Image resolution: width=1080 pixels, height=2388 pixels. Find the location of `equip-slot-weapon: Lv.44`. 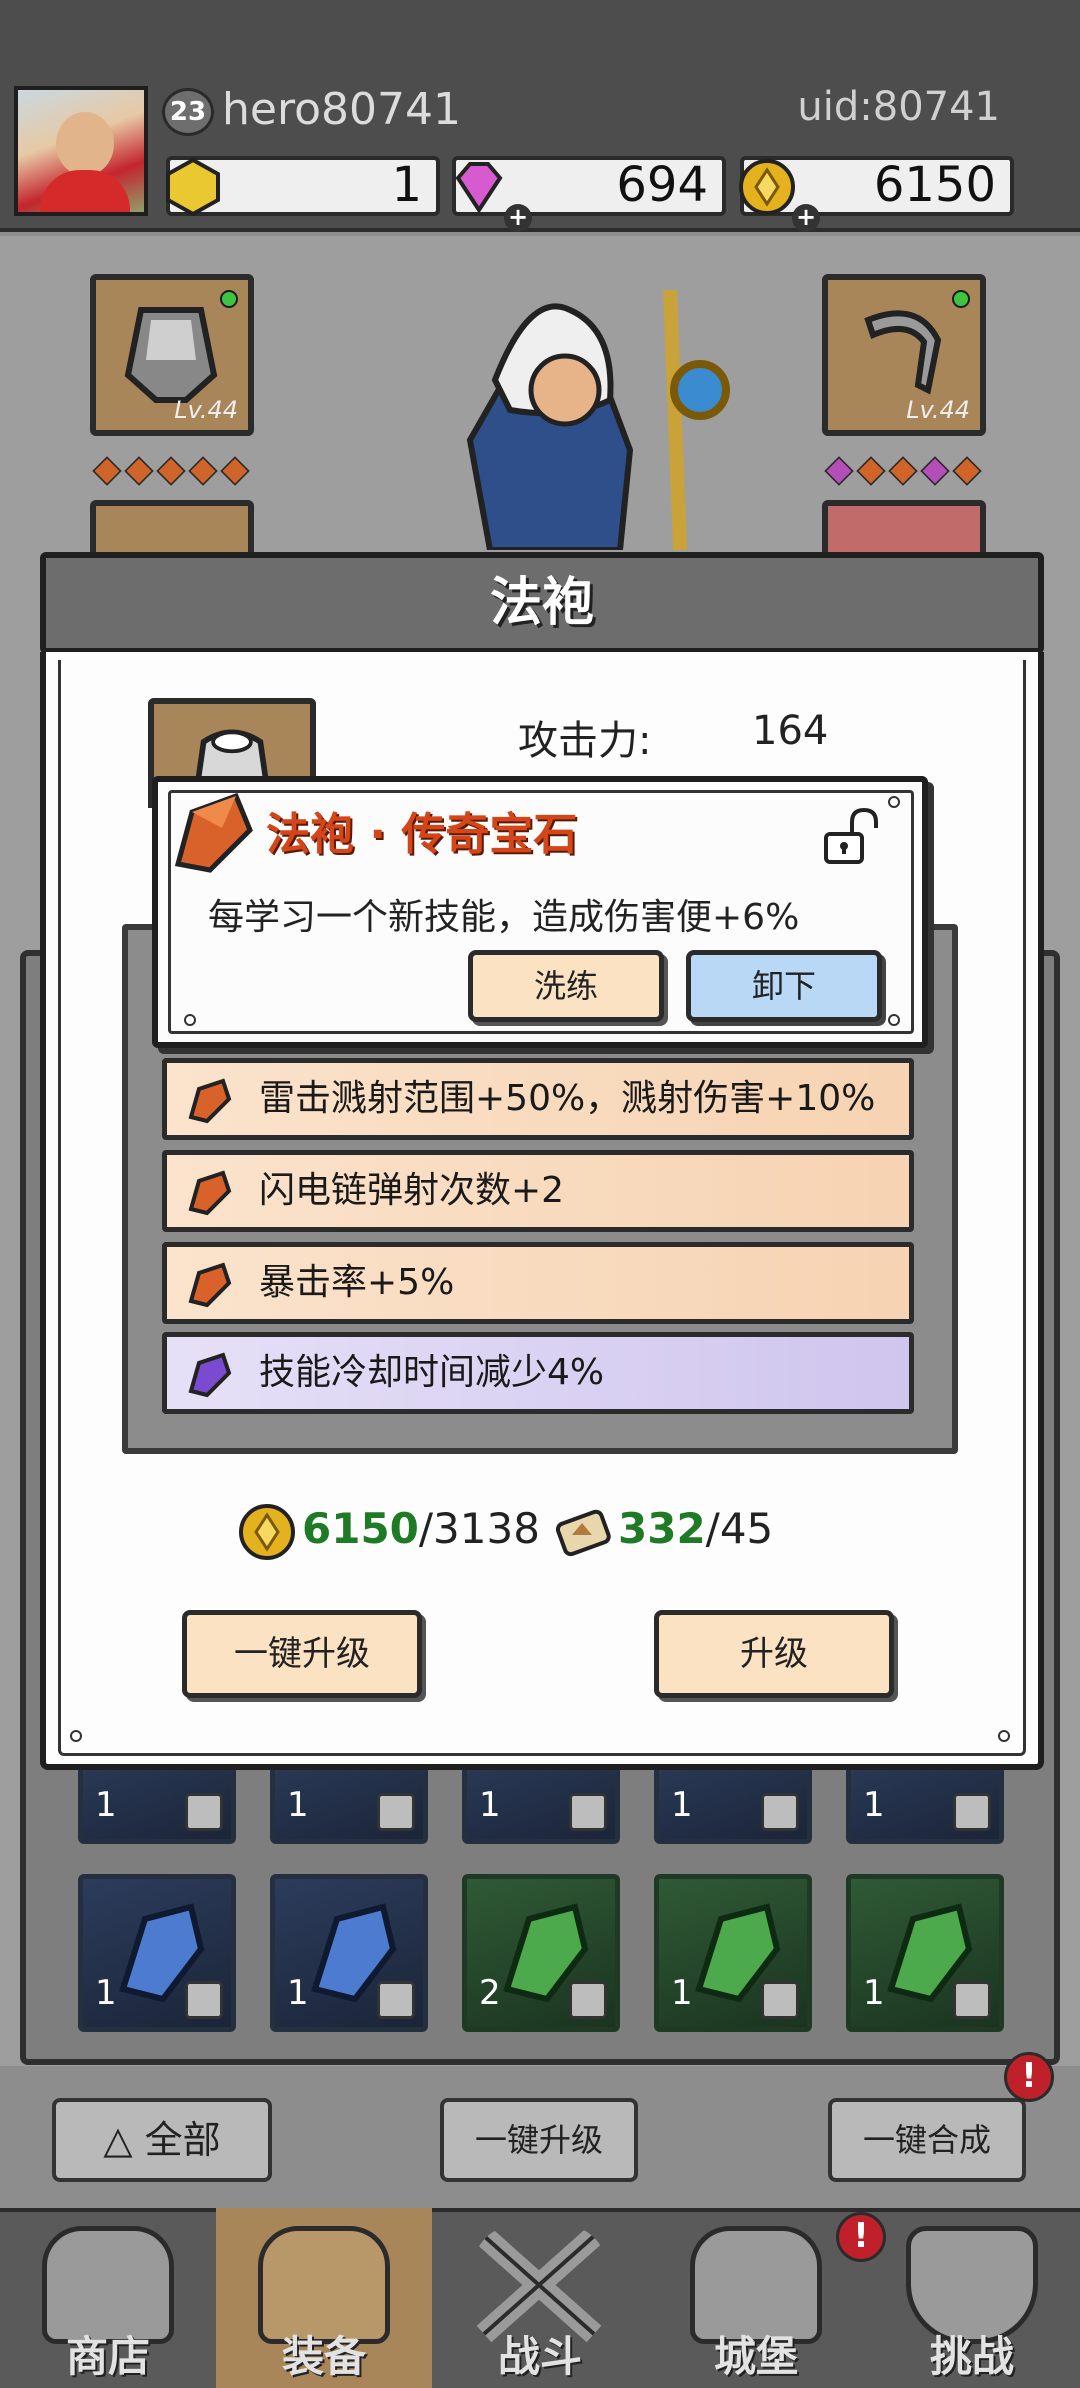

equip-slot-weapon: Lv.44 is located at coordinates (904, 355).